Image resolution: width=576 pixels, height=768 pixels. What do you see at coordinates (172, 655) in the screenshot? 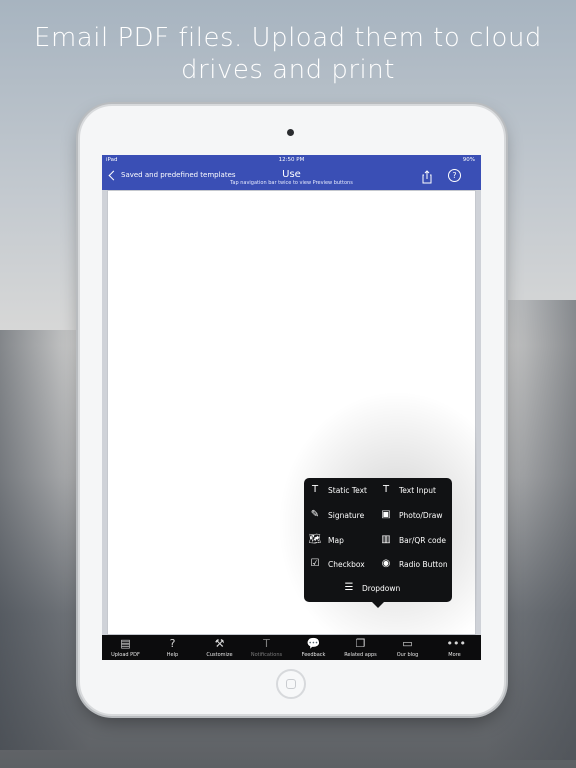
I see `toolbar-label: Help` at bounding box center [172, 655].